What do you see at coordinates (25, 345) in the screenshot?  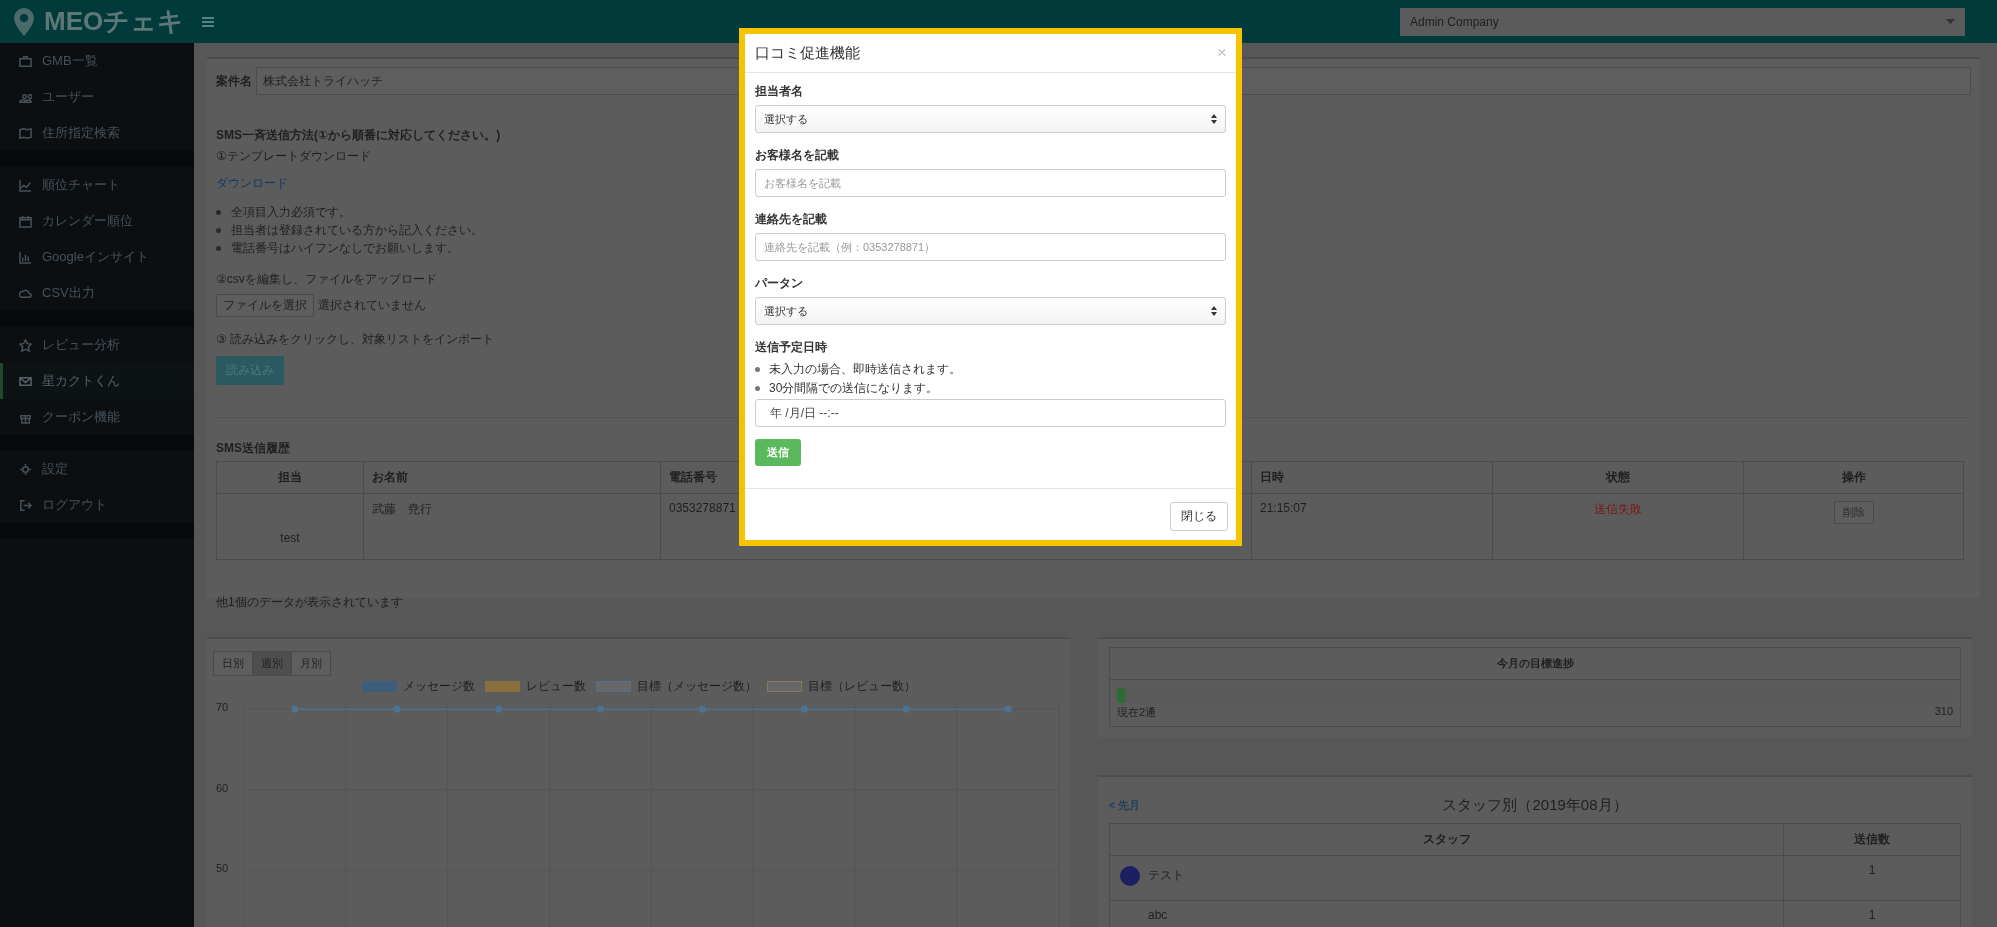 I see `star-icon` at bounding box center [25, 345].